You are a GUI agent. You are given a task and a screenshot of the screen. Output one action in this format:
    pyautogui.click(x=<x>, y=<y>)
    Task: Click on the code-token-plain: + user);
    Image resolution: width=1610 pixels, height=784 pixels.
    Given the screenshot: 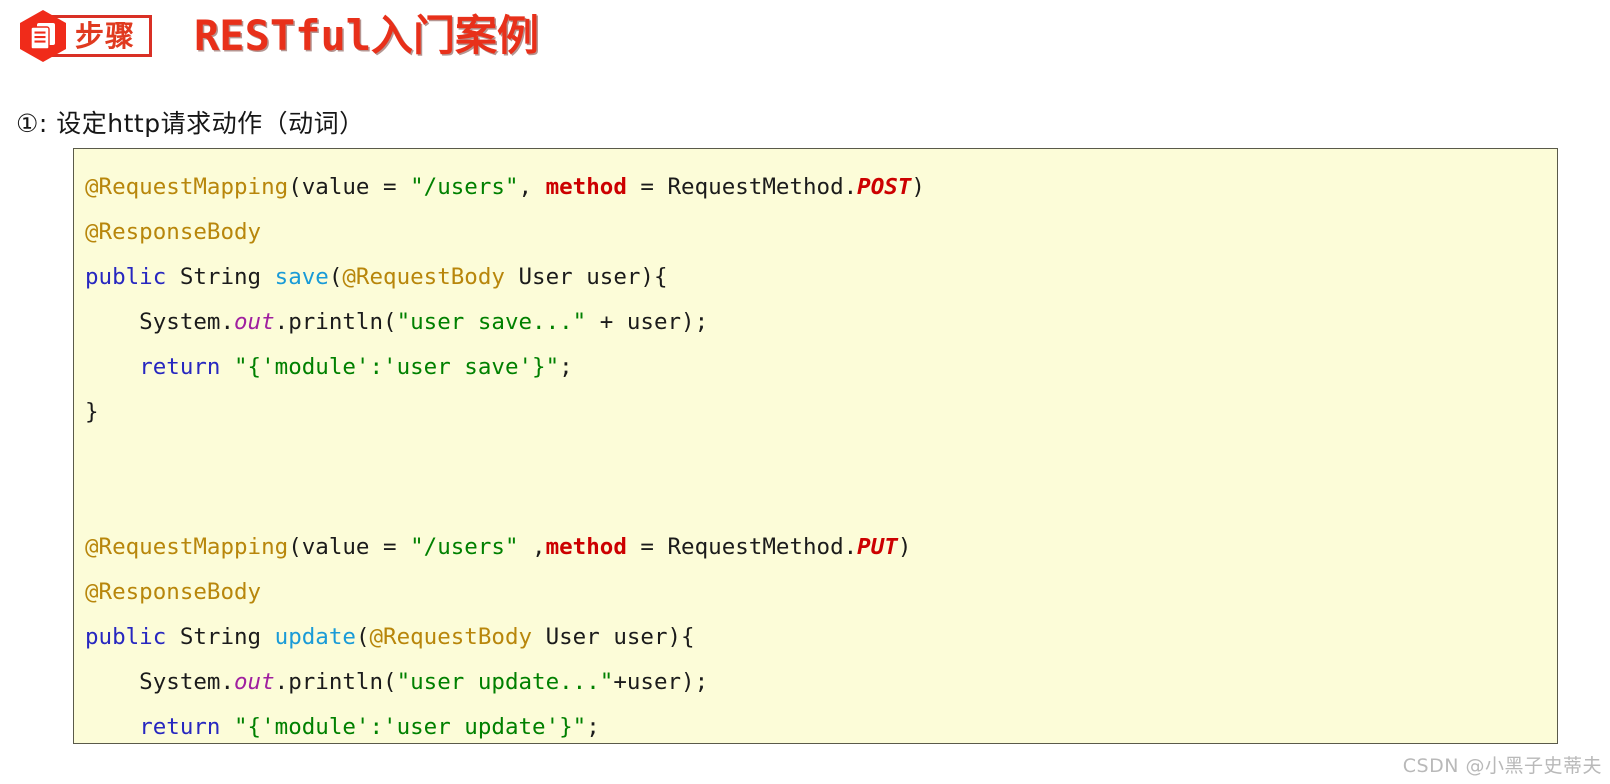 What is the action you would take?
    pyautogui.click(x=647, y=322)
    